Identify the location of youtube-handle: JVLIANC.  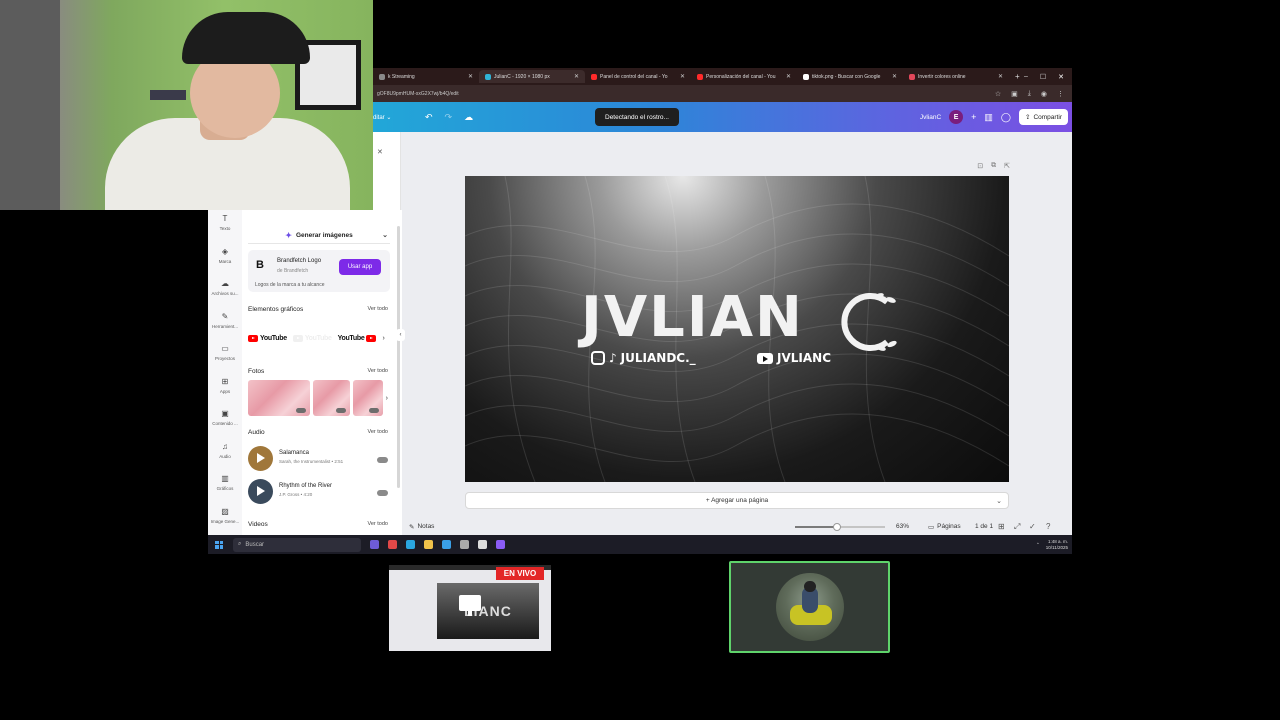
(804, 358).